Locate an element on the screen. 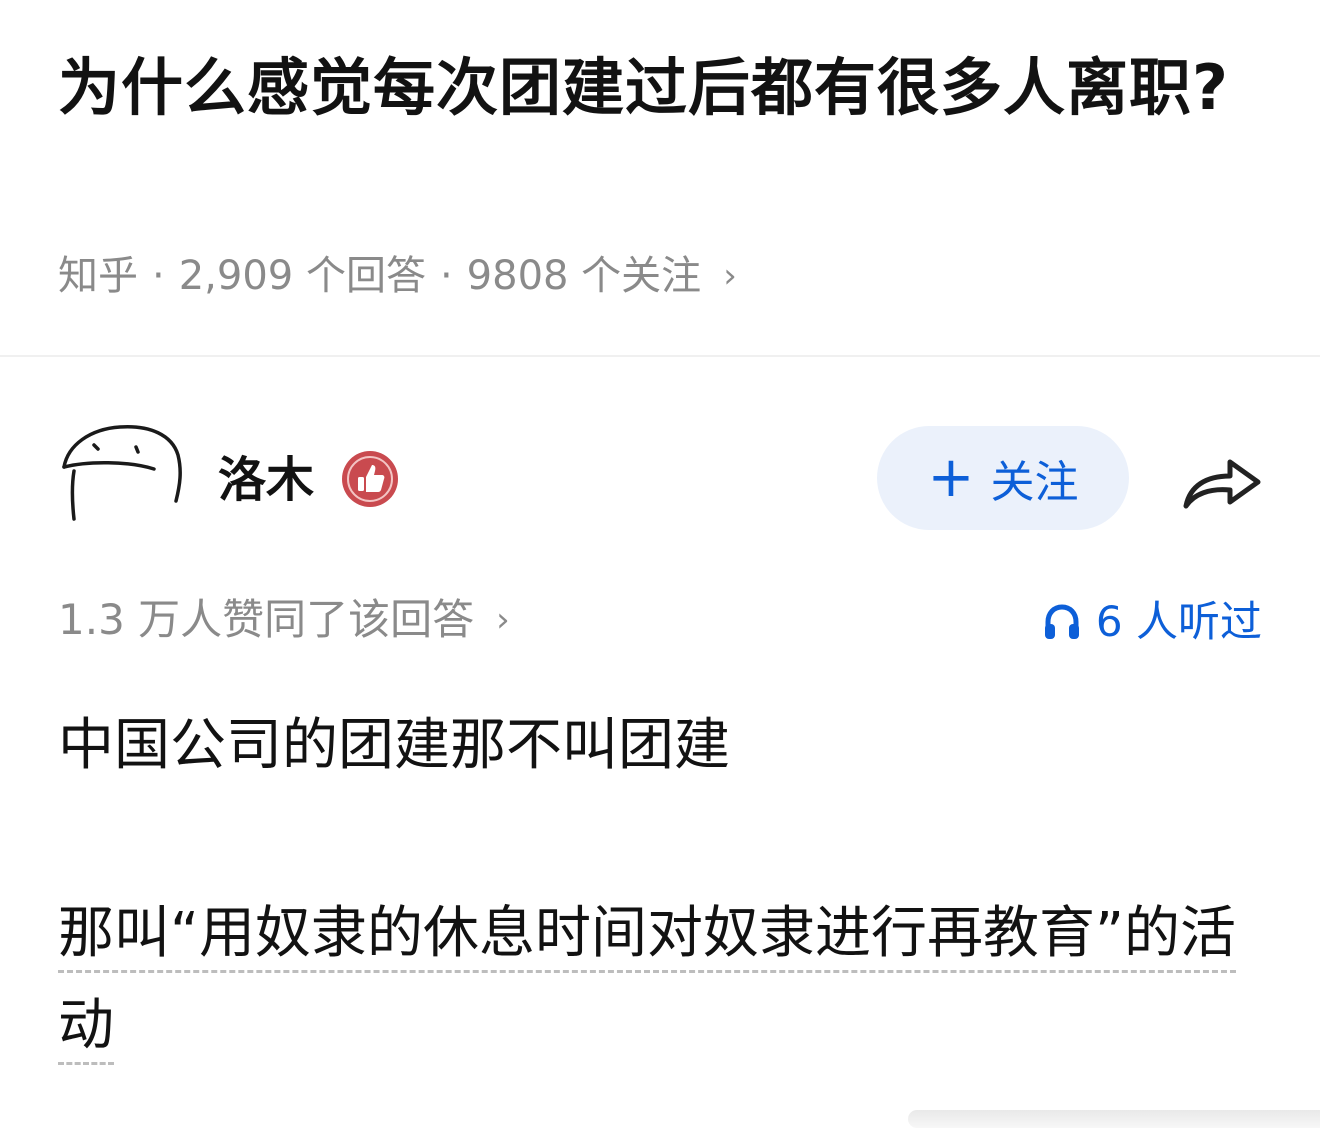 The image size is (1320, 1147). follow-button: + 关注 is located at coordinates (1003, 478).